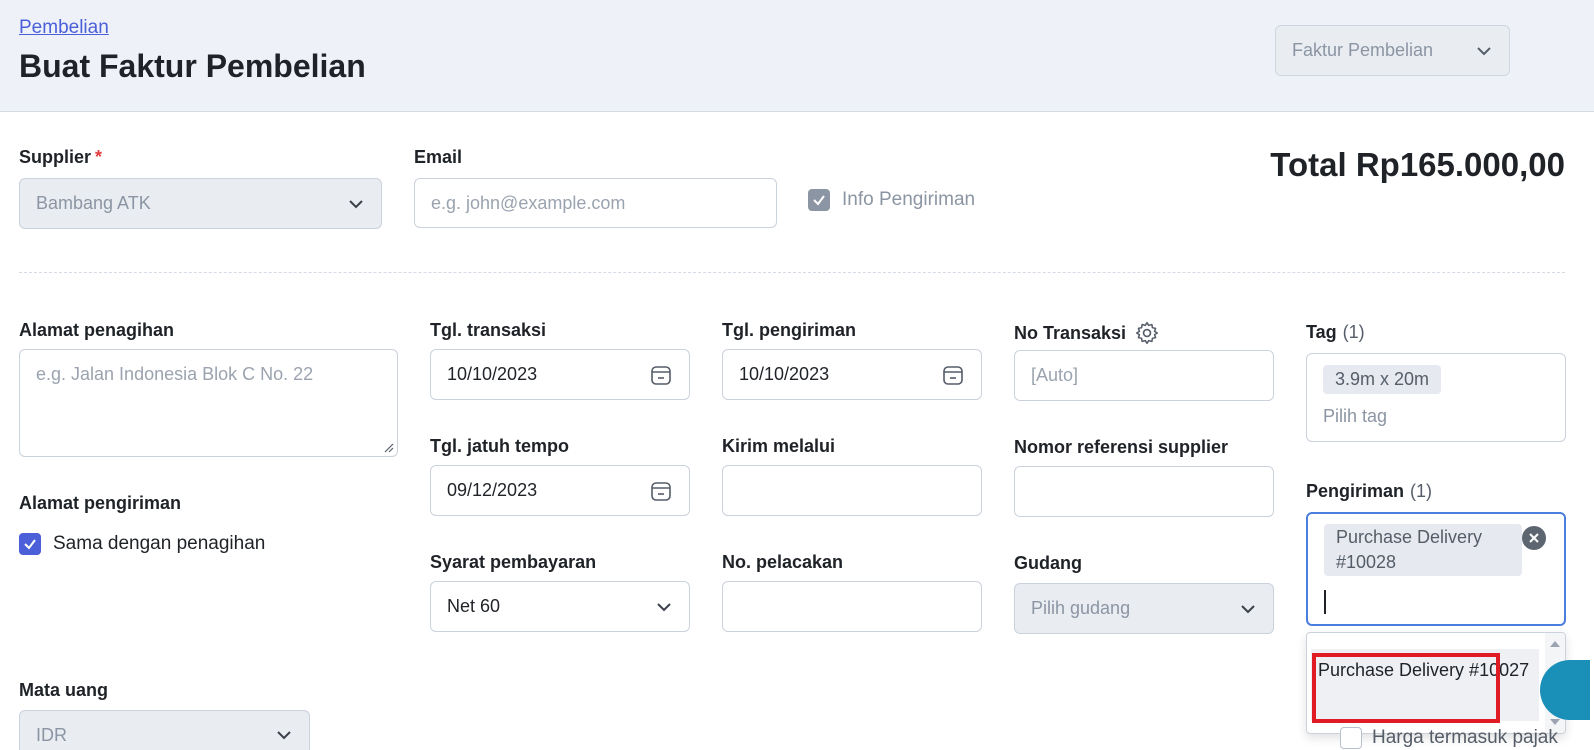  I want to click on checkbox-unchecked-icon, so click(1351, 738).